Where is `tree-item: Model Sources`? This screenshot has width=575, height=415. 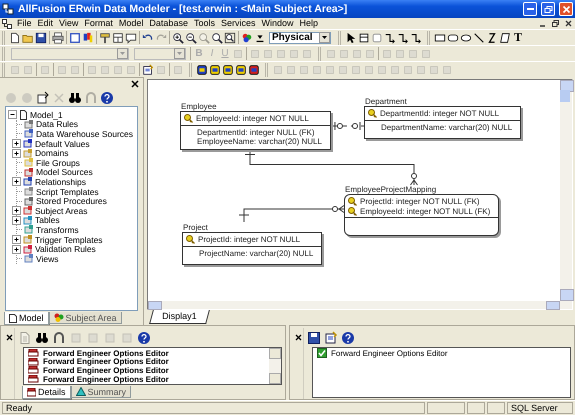
tree-item: Model Sources is located at coordinates (64, 172).